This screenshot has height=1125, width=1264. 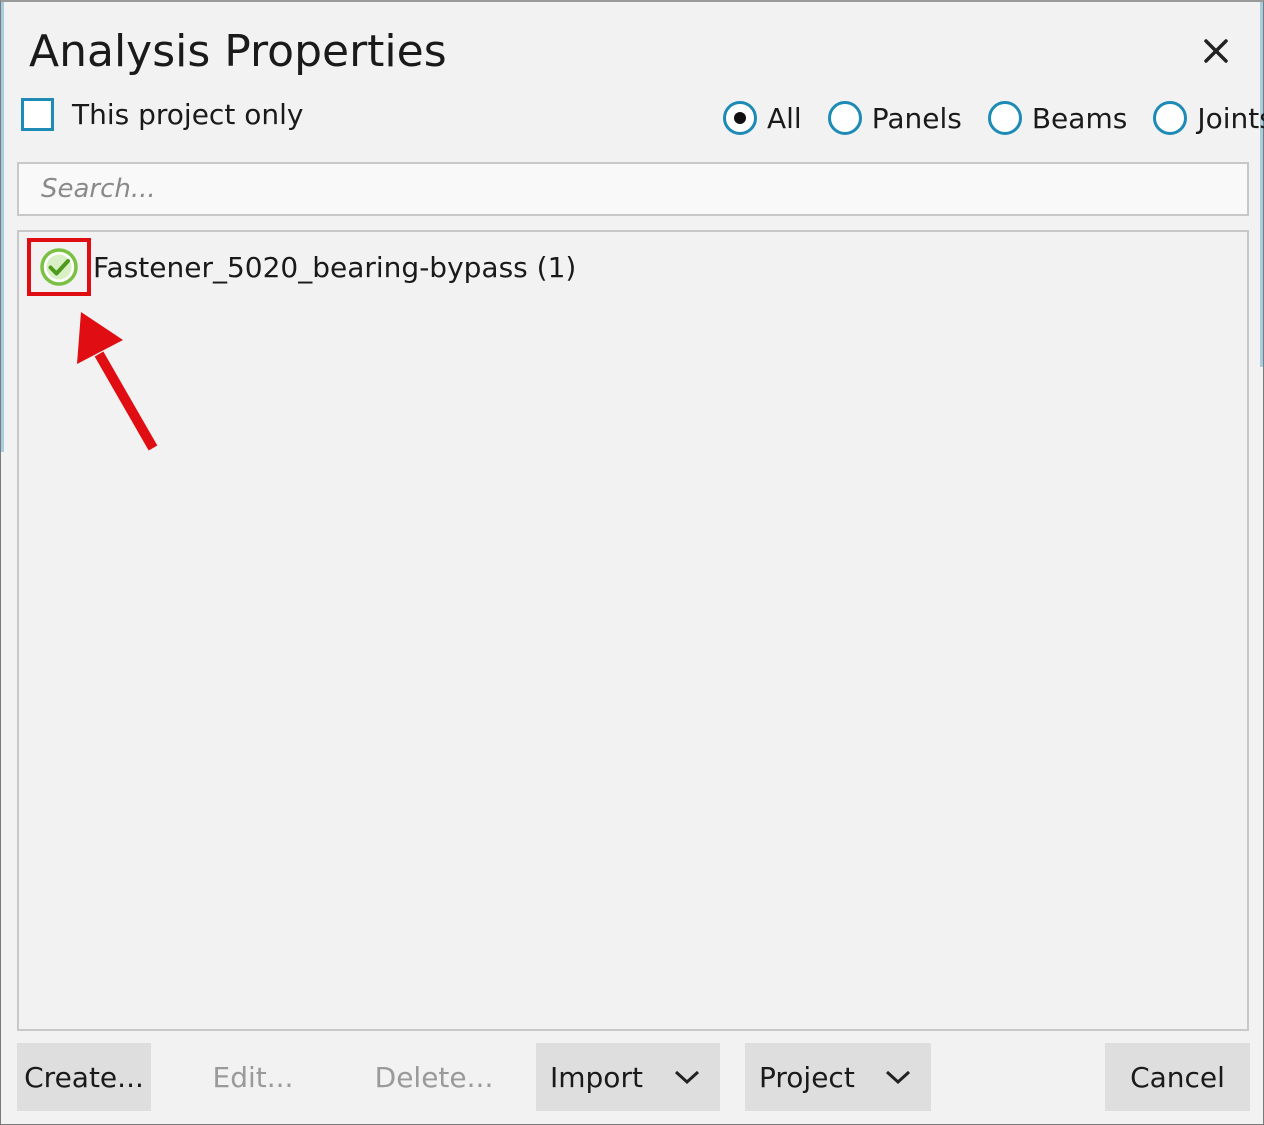 I want to click on red-arrow-icon, so click(x=117, y=381).